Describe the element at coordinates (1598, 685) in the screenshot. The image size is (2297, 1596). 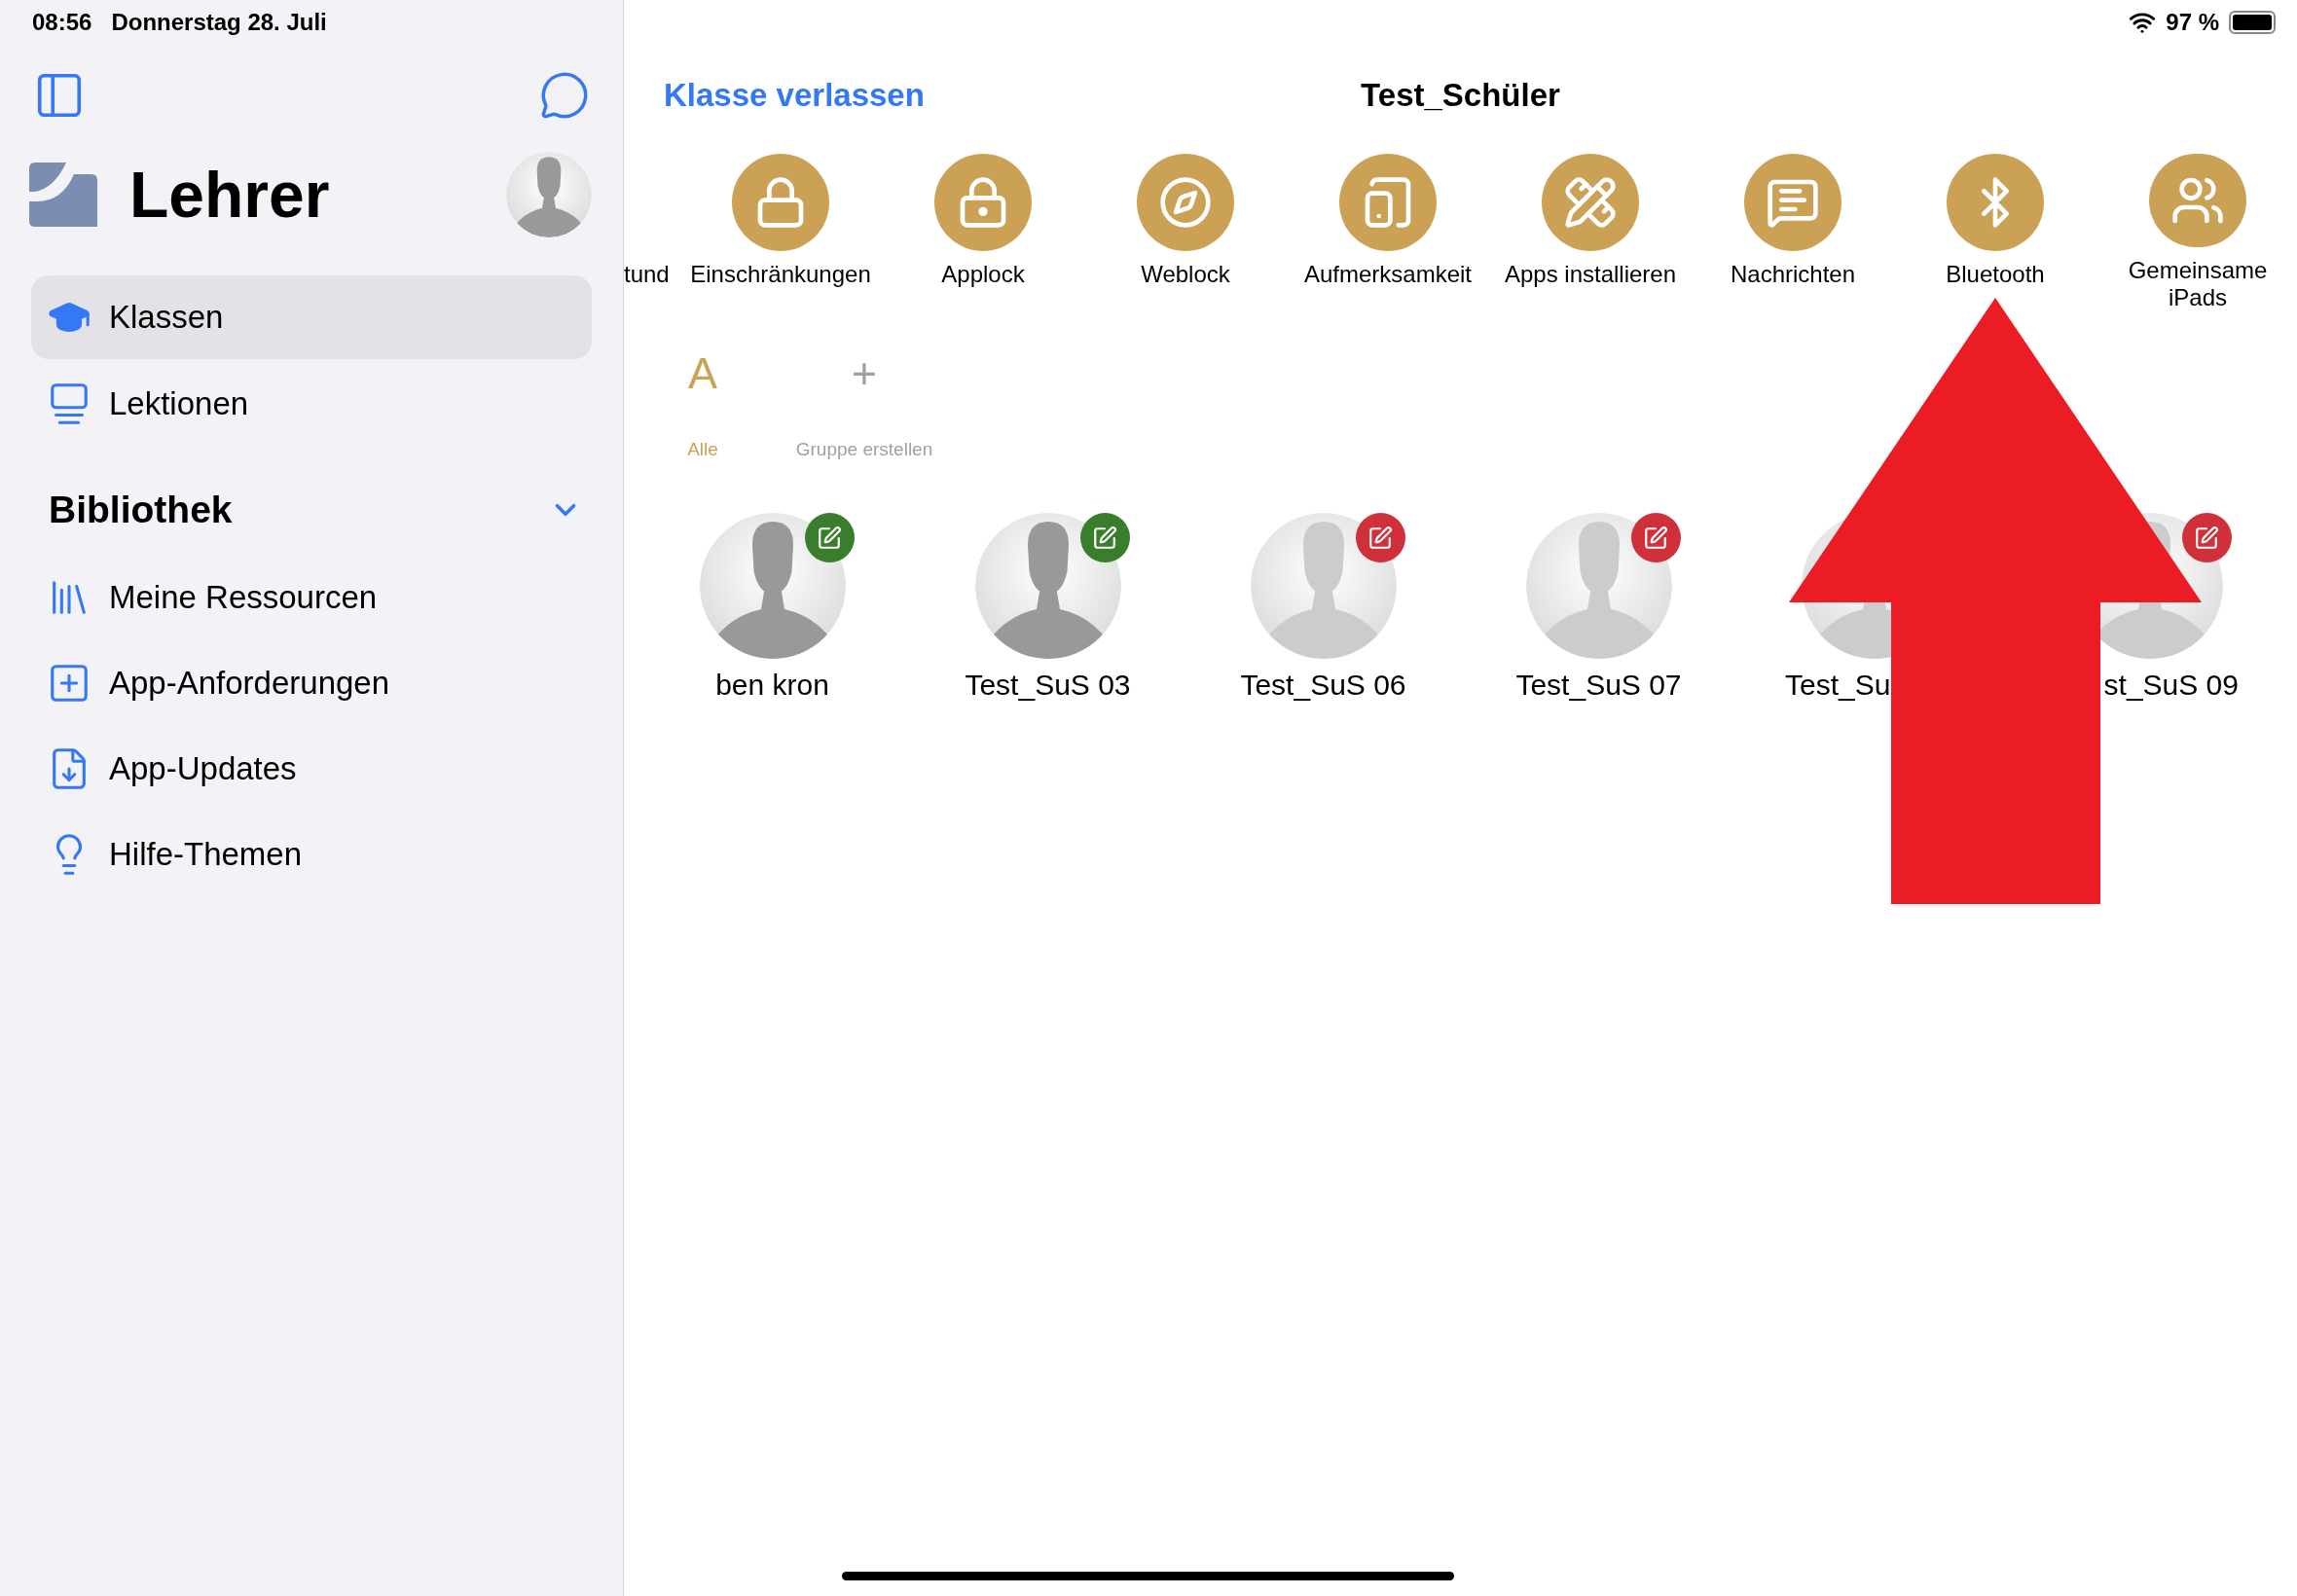
I see `student-name: Test_SuS 07` at that location.